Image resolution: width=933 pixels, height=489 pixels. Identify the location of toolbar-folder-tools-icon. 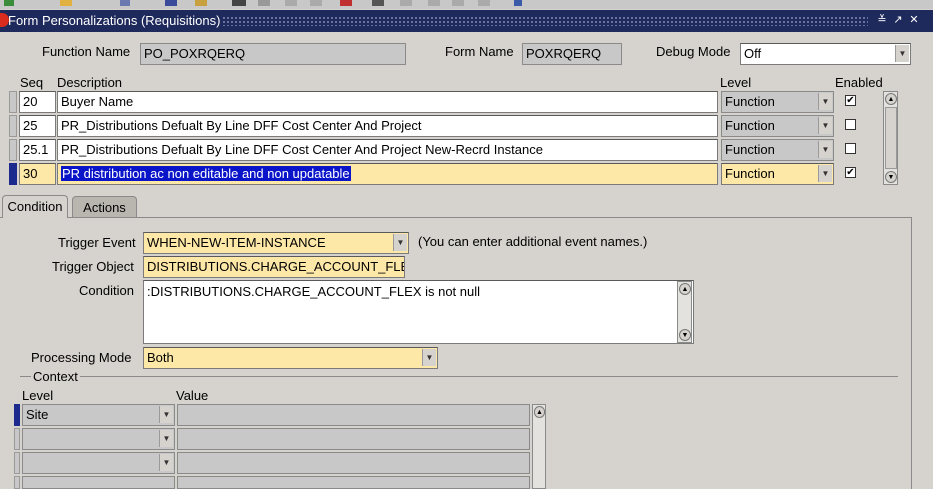
(458, 3).